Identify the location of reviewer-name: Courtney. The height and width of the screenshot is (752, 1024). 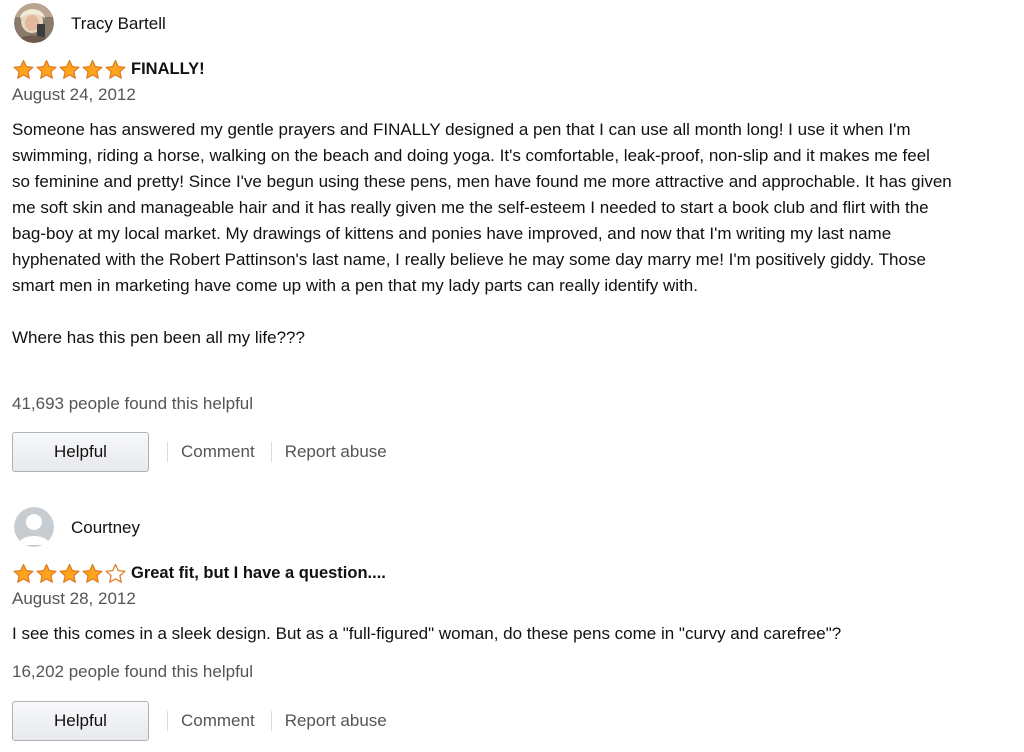
(105, 528).